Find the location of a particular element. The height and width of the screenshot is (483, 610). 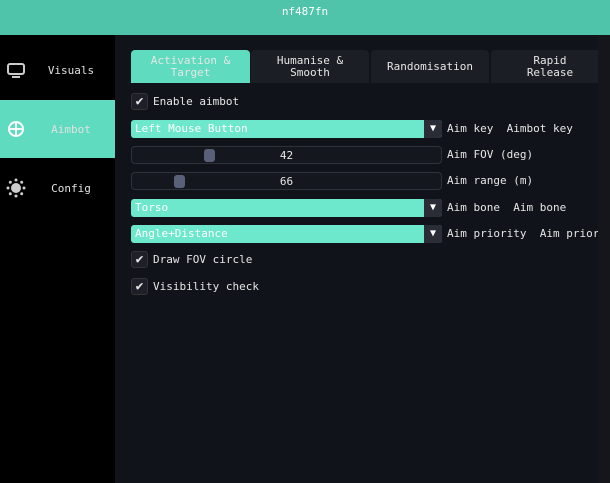

scrollbar is located at coordinates (604, 259).